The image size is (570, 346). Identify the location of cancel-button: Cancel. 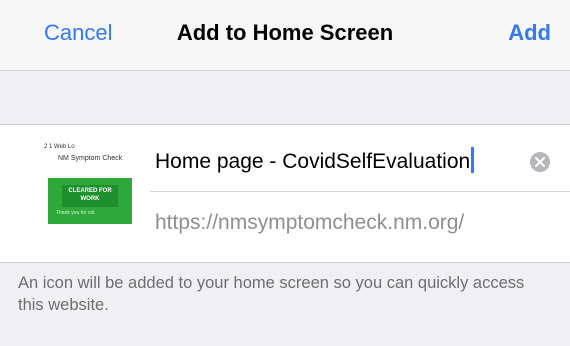
(78, 33).